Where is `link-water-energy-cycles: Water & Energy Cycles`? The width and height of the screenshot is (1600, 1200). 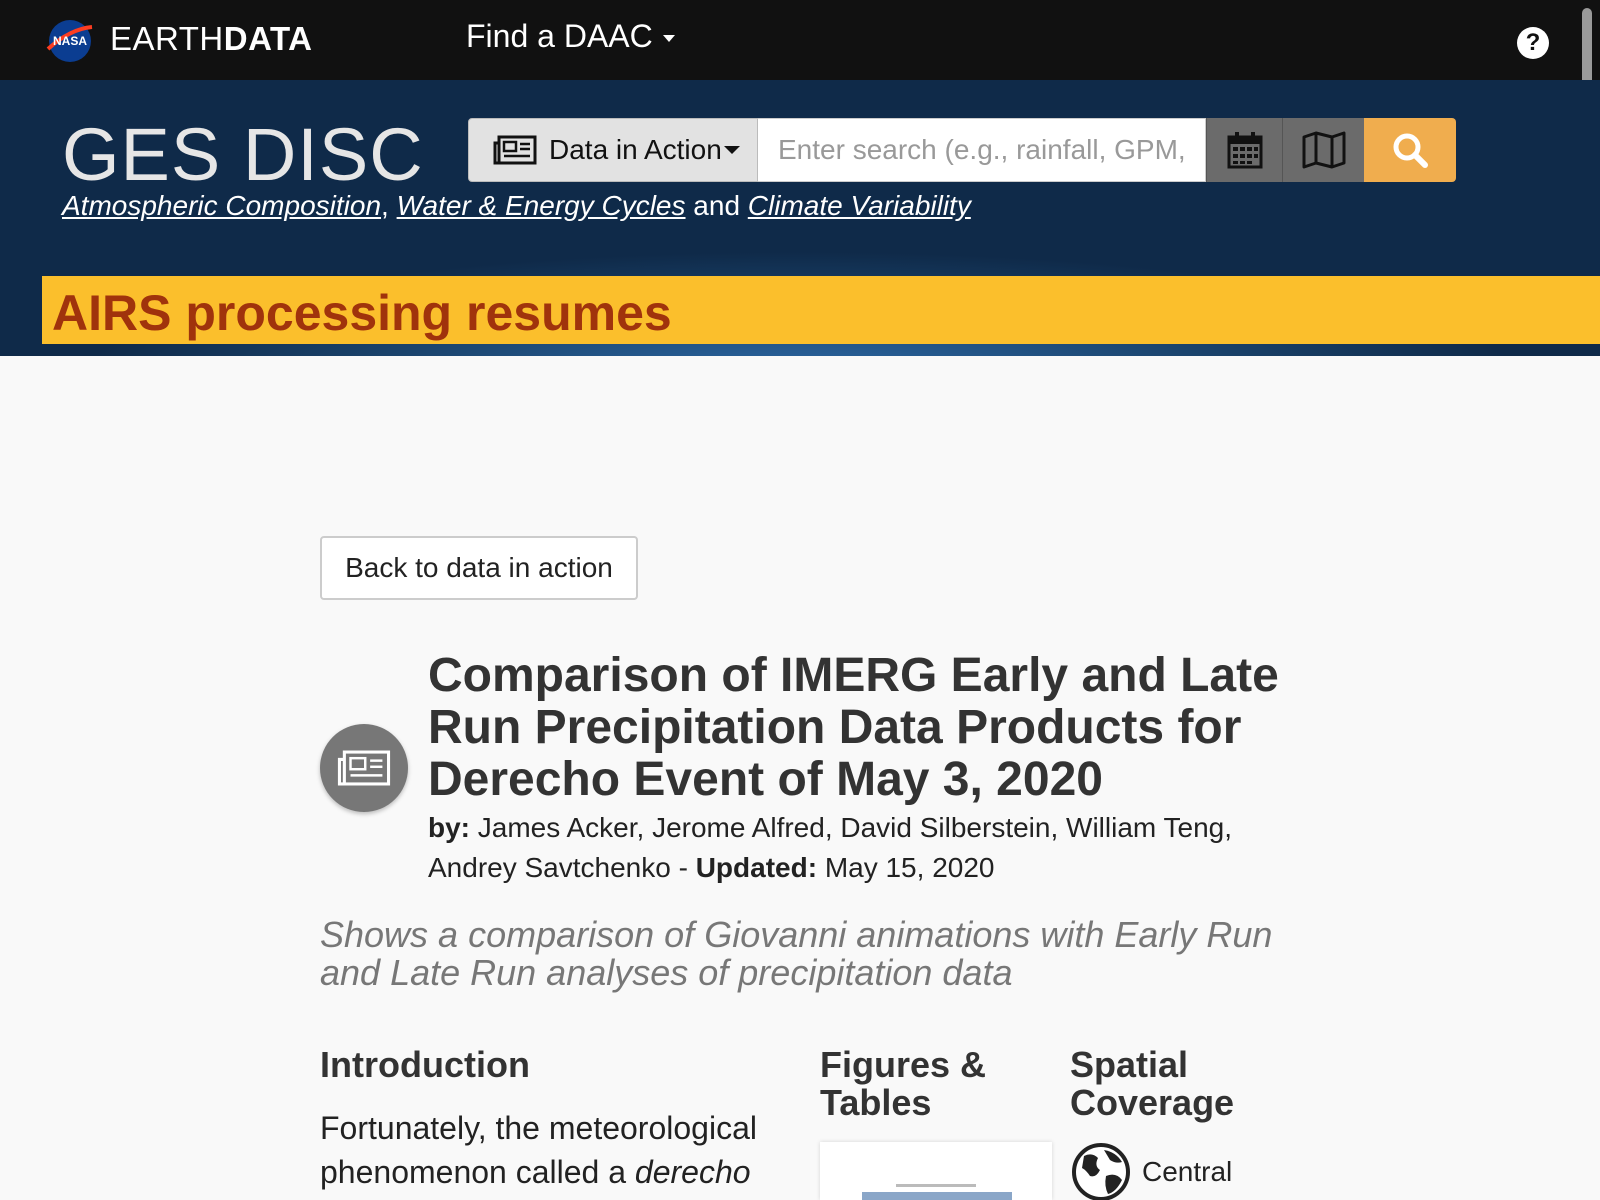
link-water-energy-cycles: Water & Energy Cycles is located at coordinates (541, 205).